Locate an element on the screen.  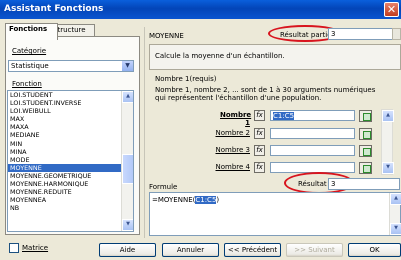
function-label: Fonction is located at coordinates (27, 84).